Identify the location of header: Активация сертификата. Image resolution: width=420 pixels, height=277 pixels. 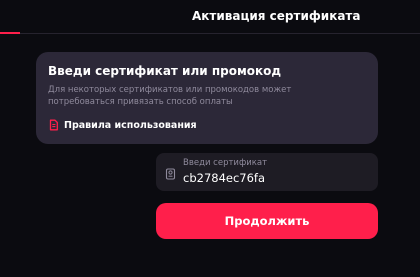
(210, 17).